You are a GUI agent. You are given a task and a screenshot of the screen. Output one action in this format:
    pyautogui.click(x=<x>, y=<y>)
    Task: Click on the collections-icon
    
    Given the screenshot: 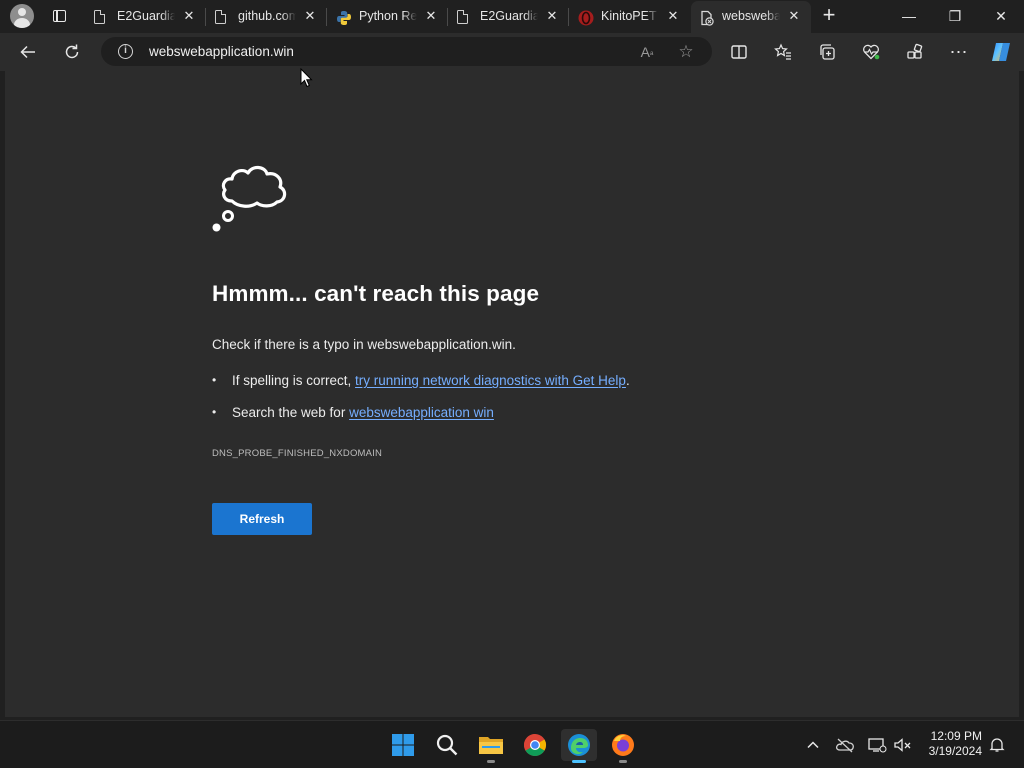 What is the action you would take?
    pyautogui.click(x=827, y=52)
    